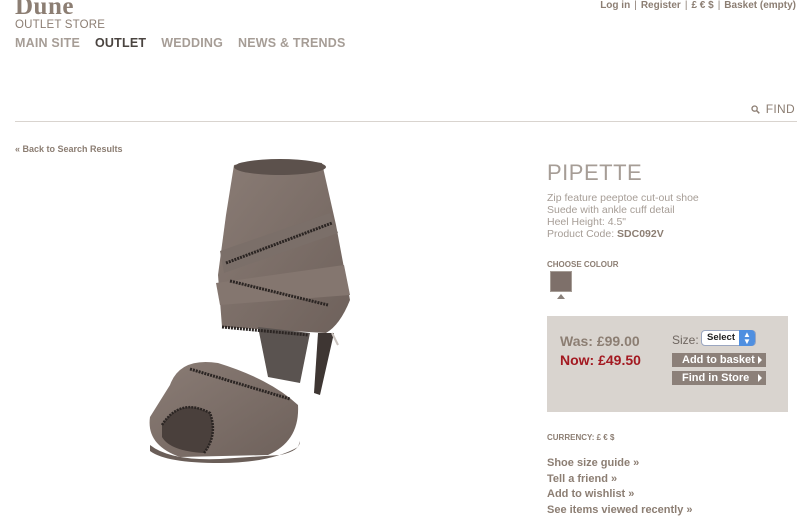  I want to click on choose-colour-label: CHOOSE COLOUR, so click(583, 264).